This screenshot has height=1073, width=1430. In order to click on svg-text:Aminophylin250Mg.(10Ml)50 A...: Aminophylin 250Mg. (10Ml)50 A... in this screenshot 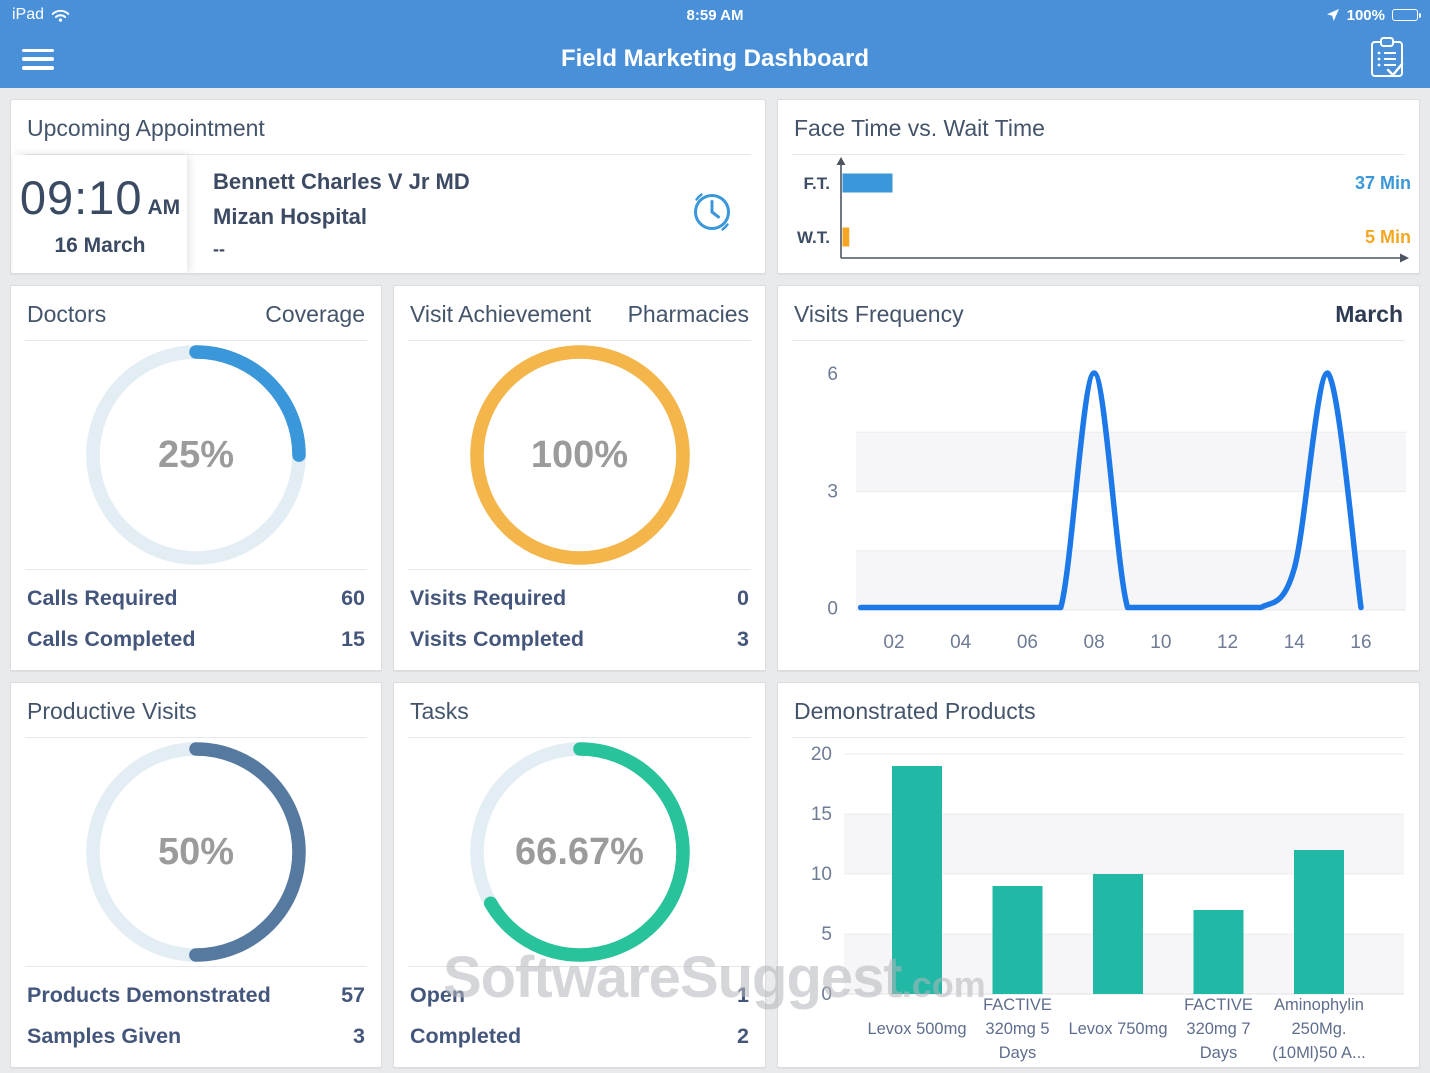, I will do `click(1319, 1029)`.